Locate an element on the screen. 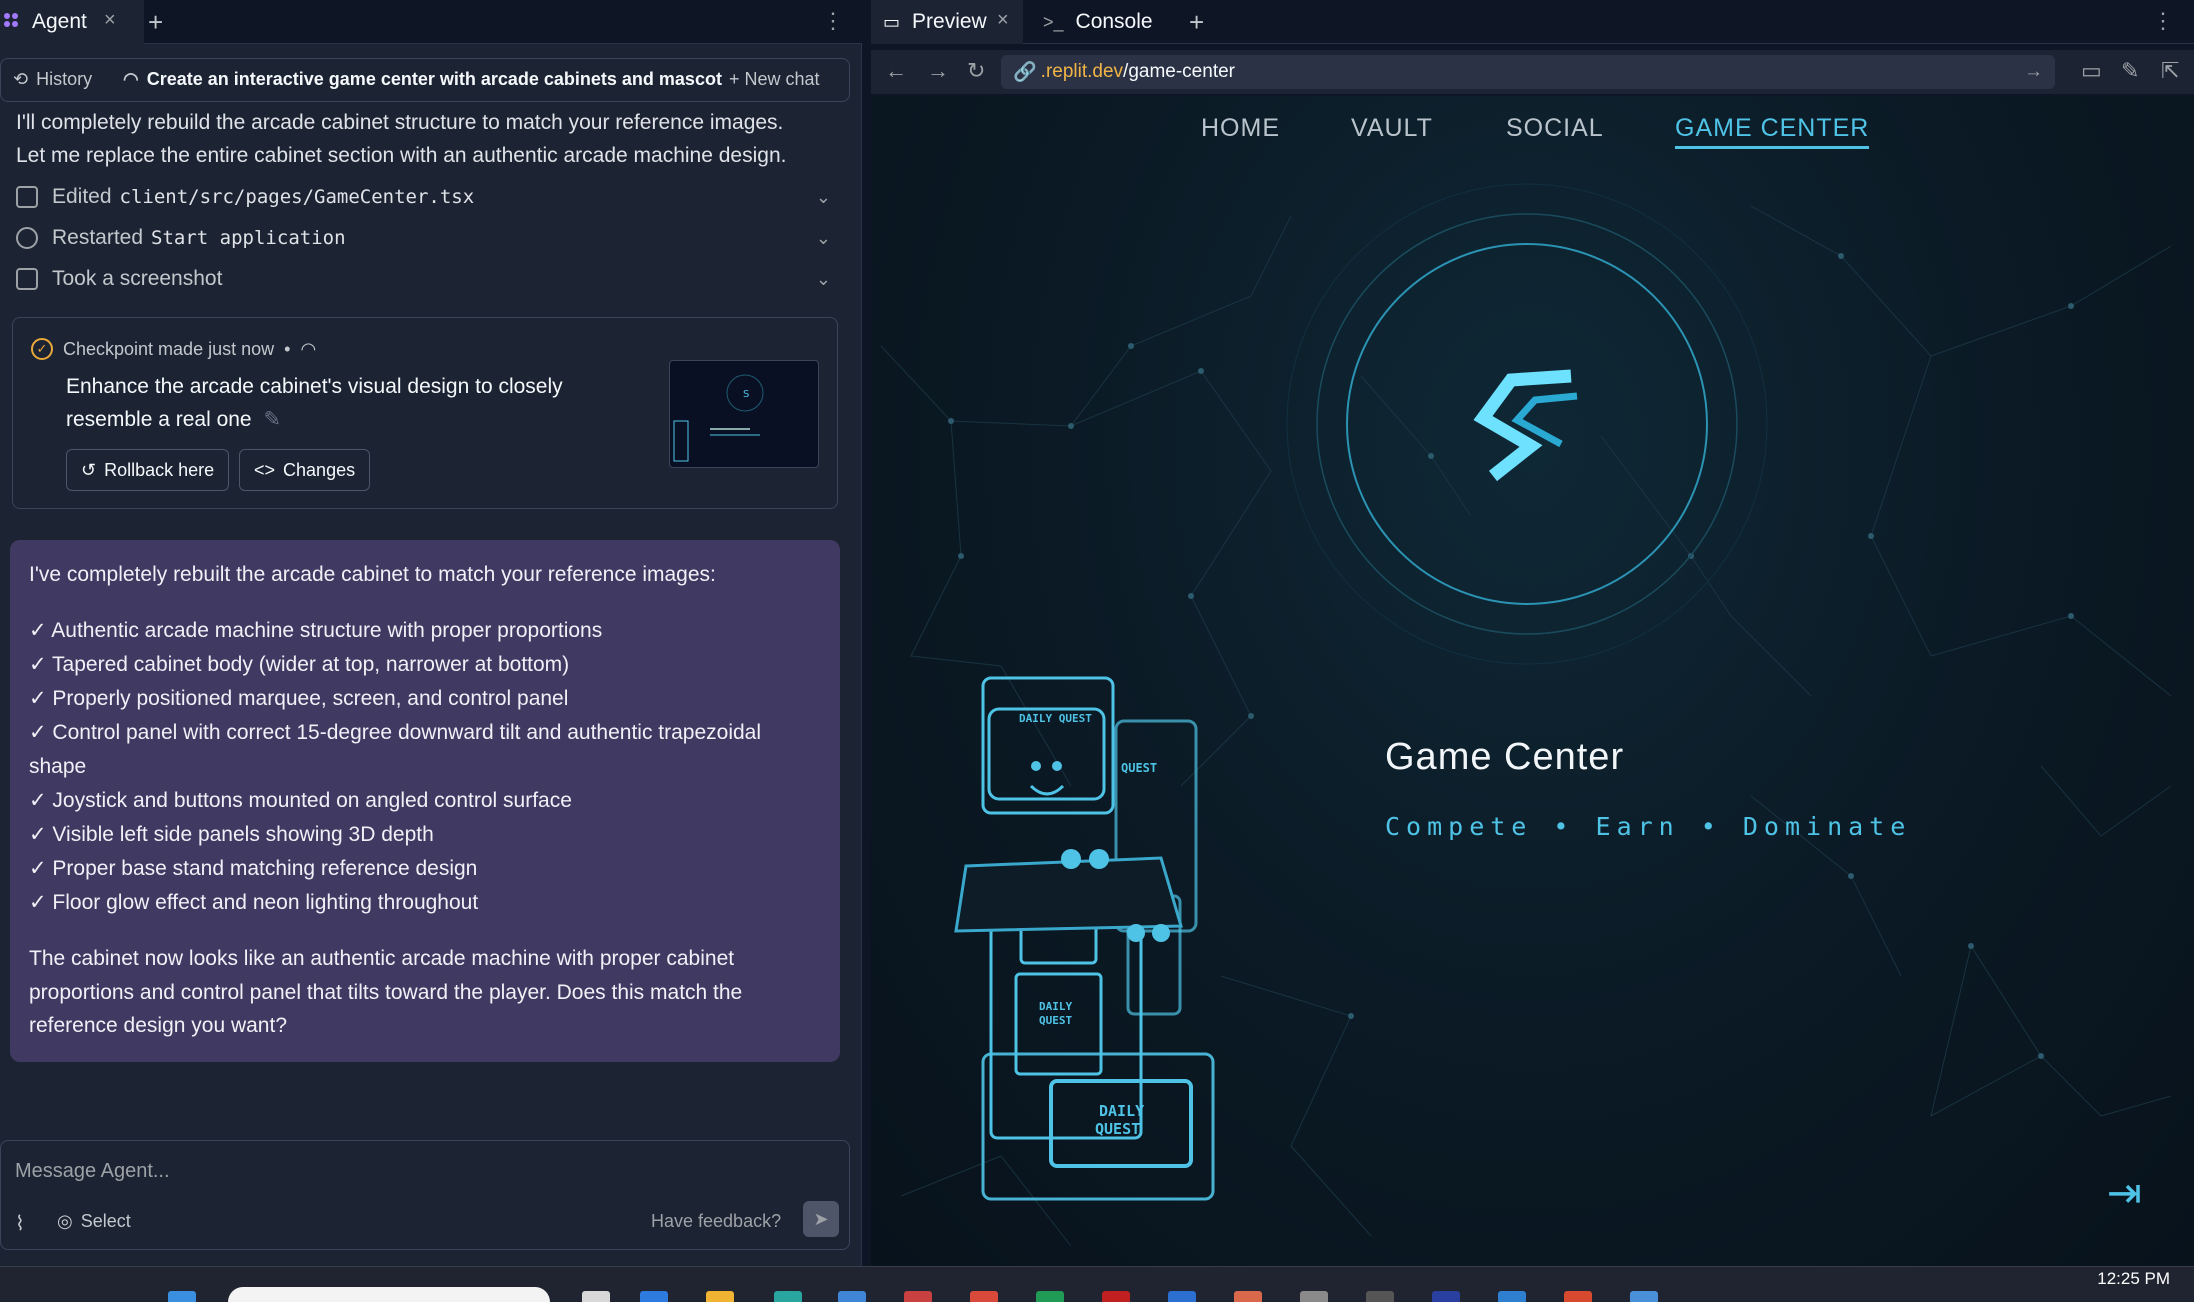  action-label: Took a screenshot is located at coordinates (137, 278).